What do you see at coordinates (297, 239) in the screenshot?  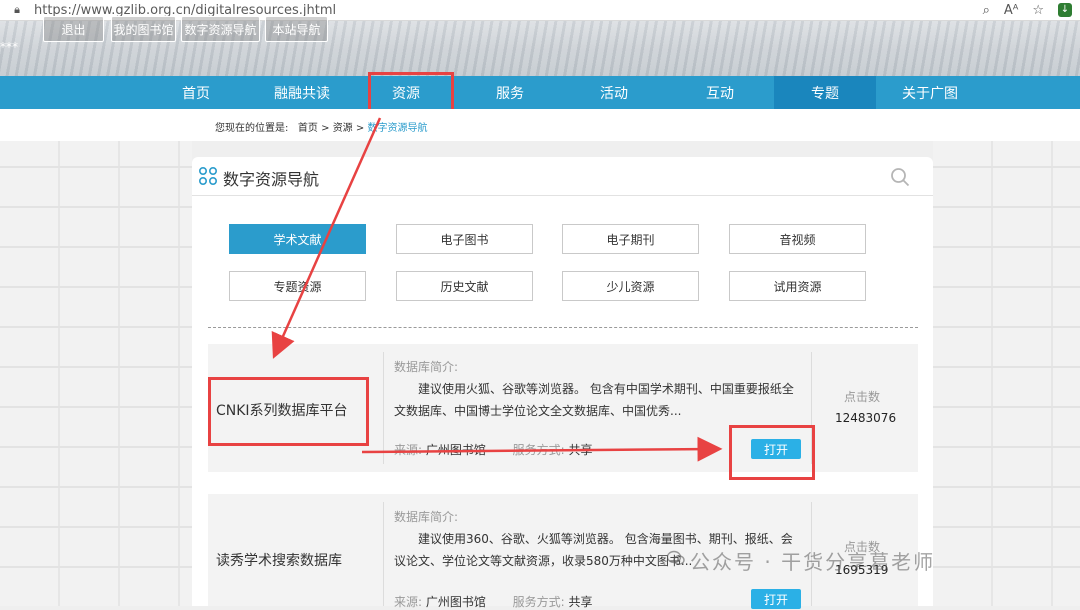 I see `category-academic: 学术文献` at bounding box center [297, 239].